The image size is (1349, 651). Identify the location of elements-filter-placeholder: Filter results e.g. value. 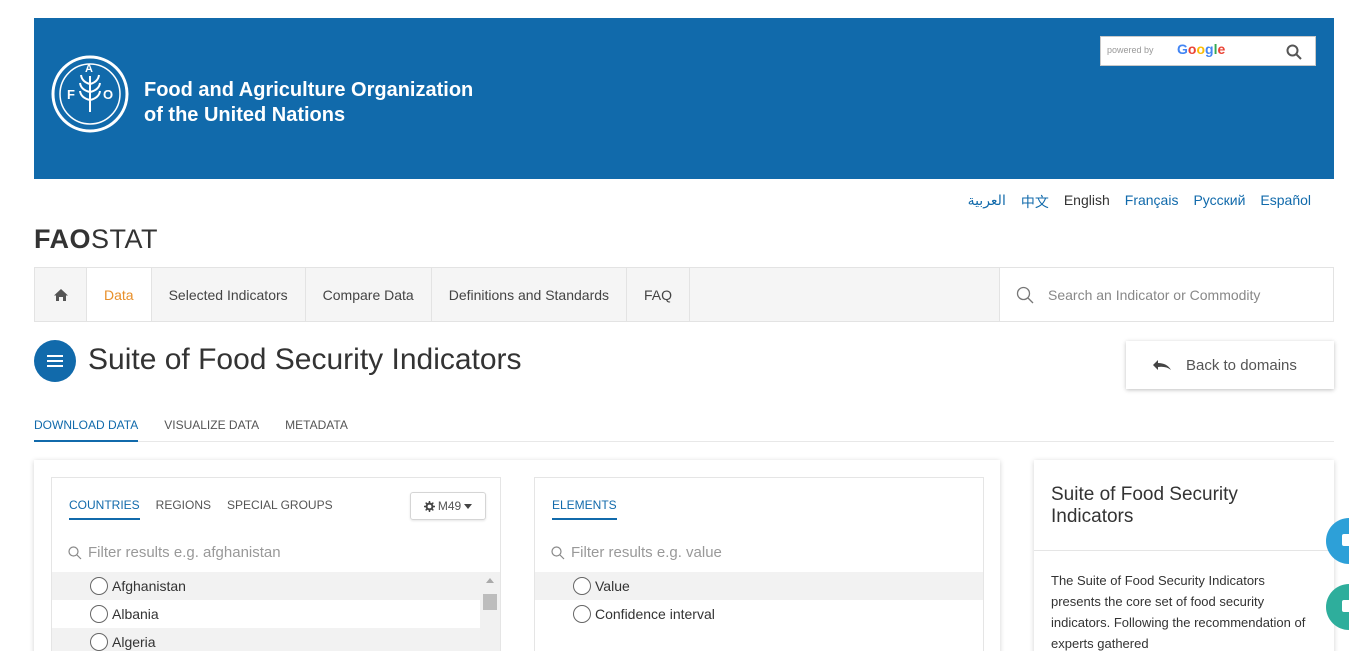
(646, 552).